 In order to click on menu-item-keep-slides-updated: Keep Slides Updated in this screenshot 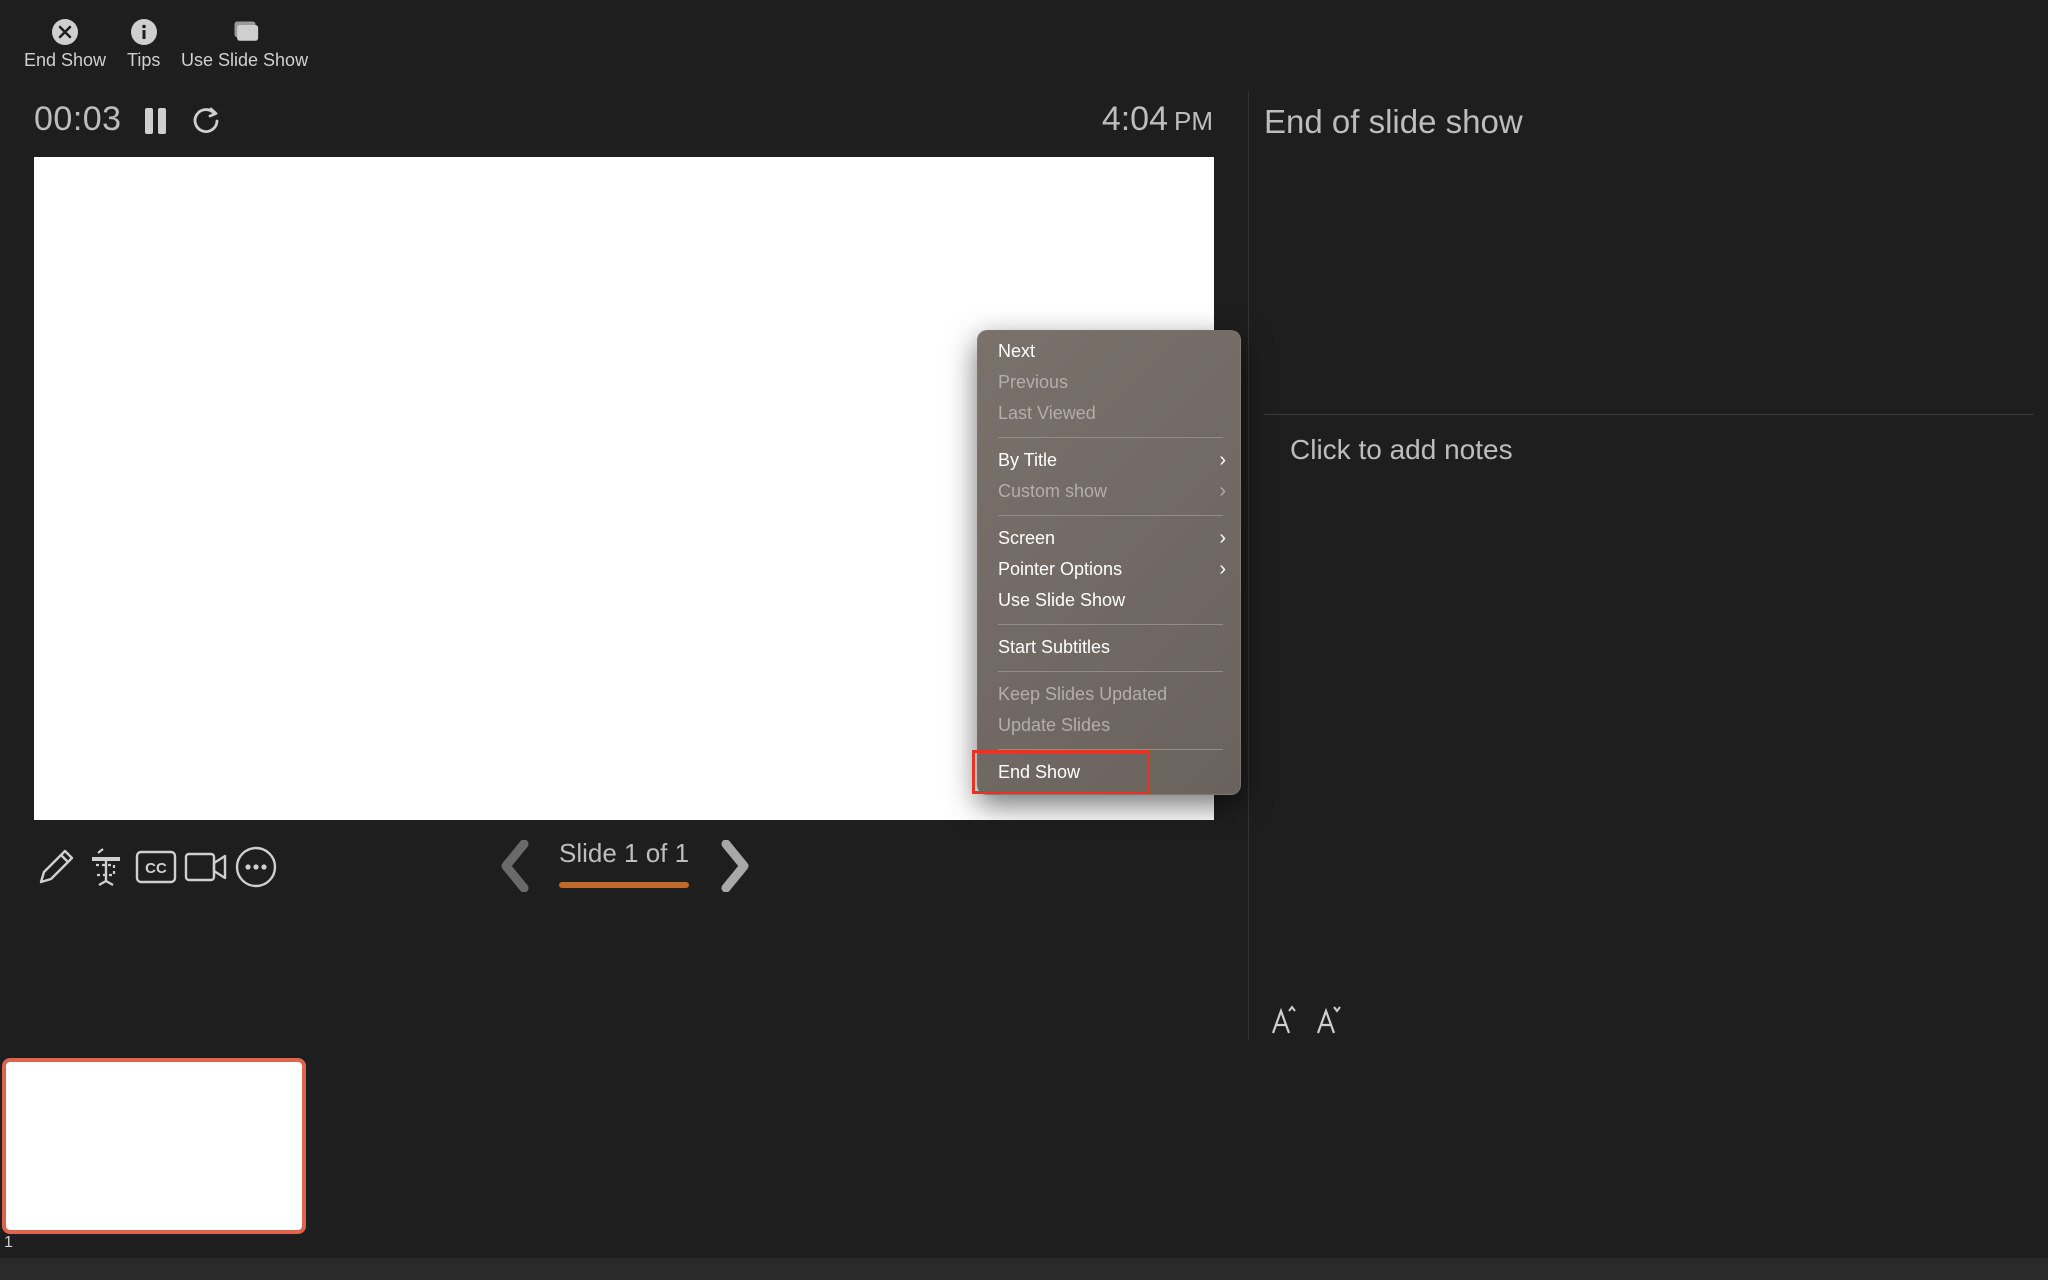, I will do `click(1112, 694)`.